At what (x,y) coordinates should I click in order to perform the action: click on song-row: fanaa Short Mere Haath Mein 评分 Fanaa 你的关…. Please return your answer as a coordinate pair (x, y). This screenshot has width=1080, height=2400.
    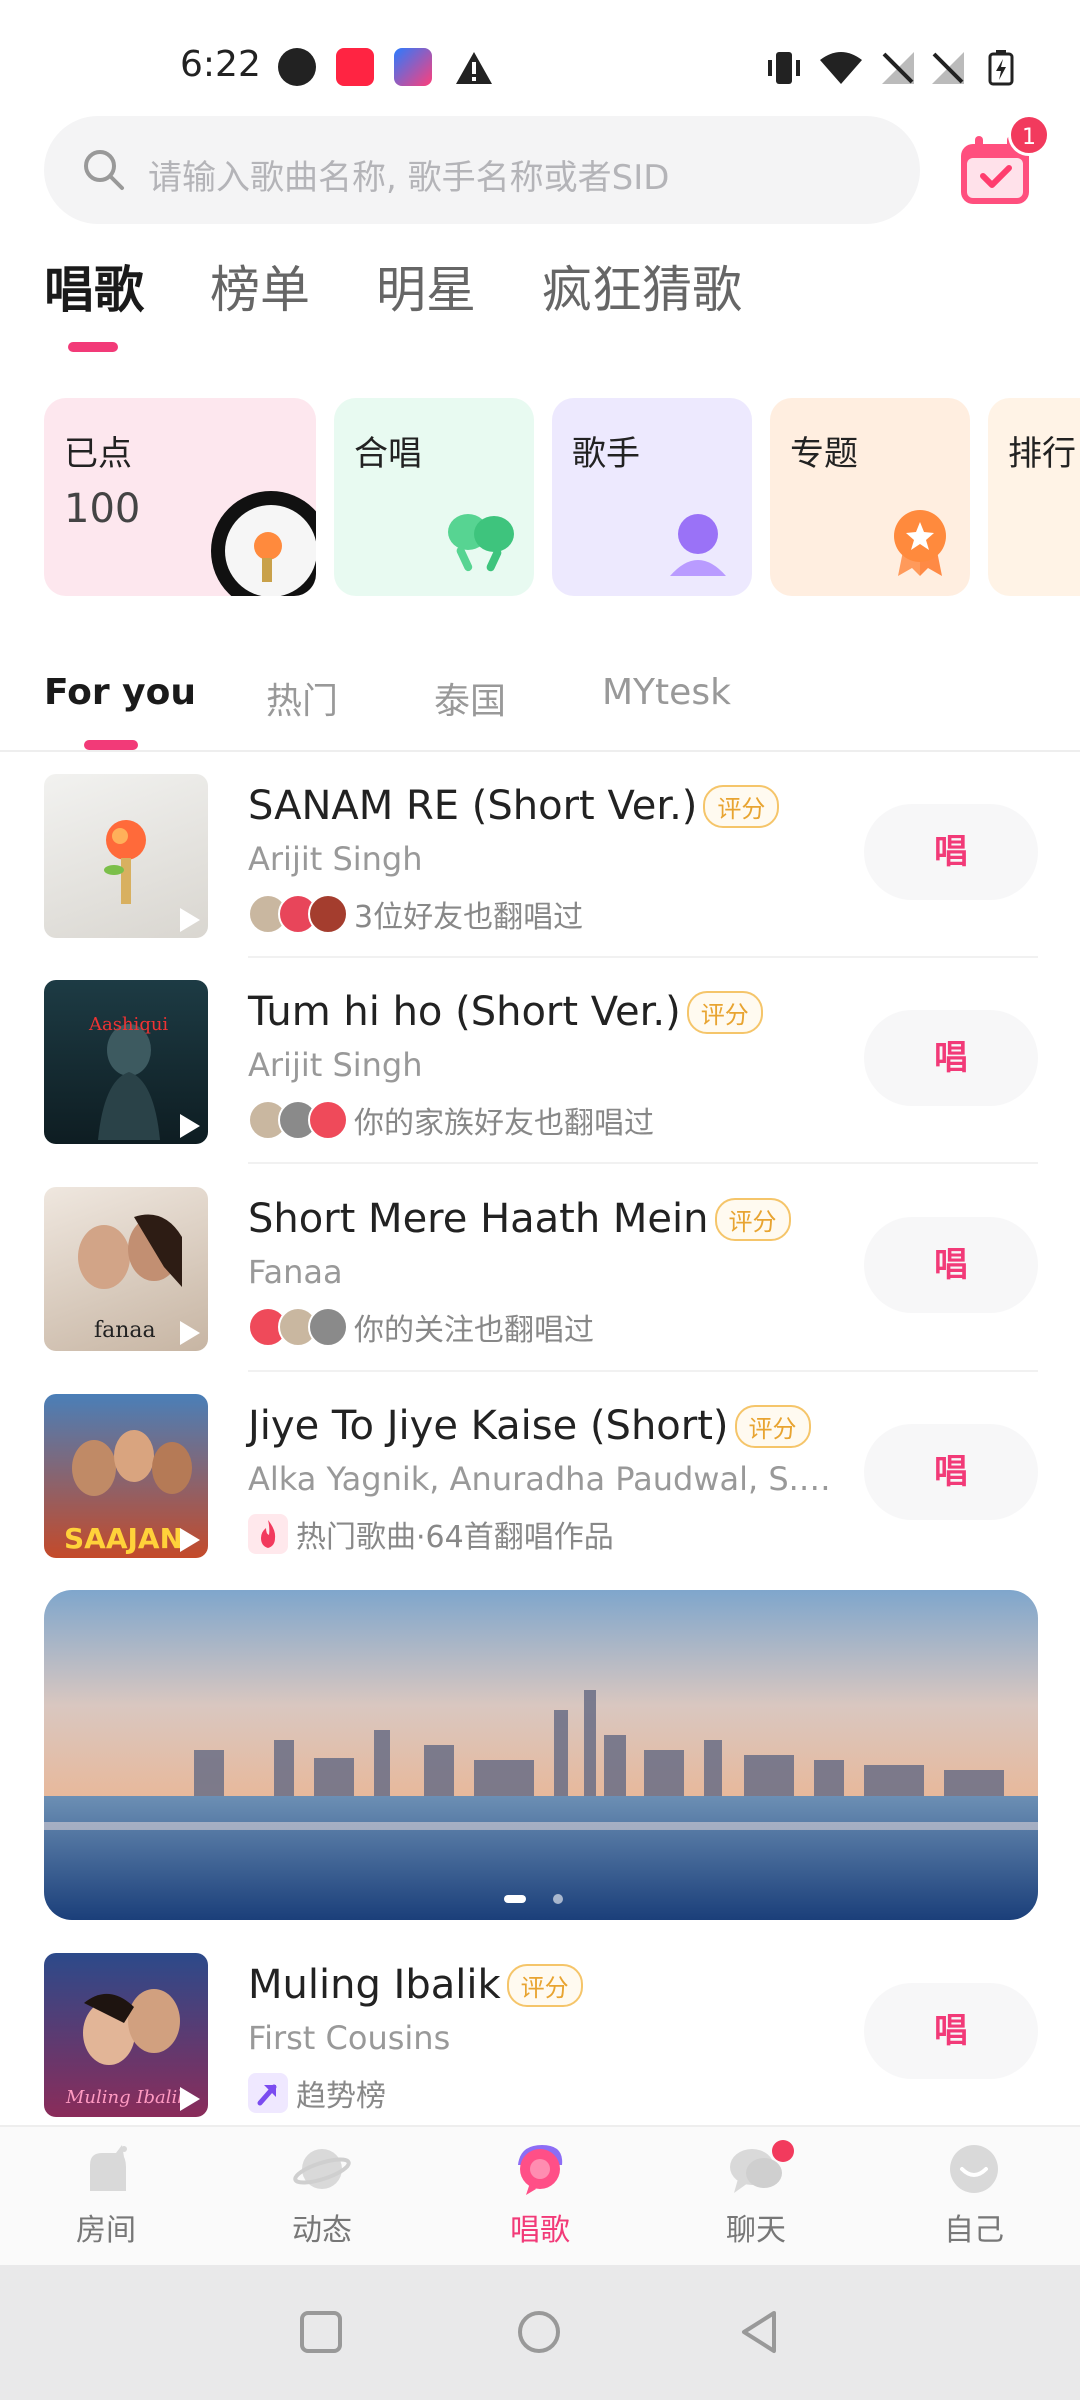
    Looking at the image, I should click on (540, 1287).